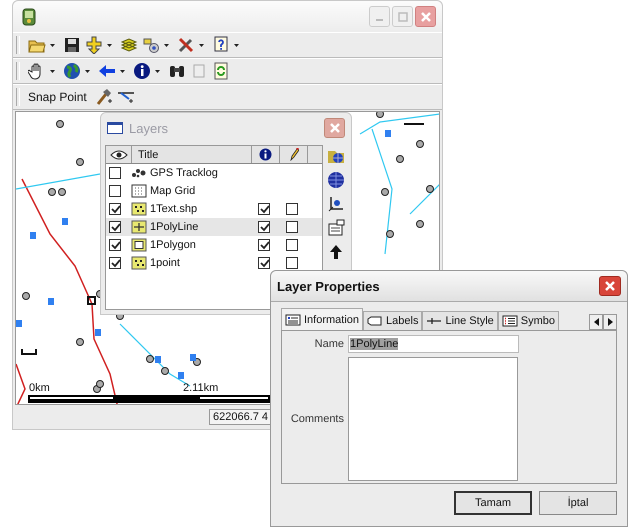  I want to click on cancel-button: İptal, so click(578, 503).